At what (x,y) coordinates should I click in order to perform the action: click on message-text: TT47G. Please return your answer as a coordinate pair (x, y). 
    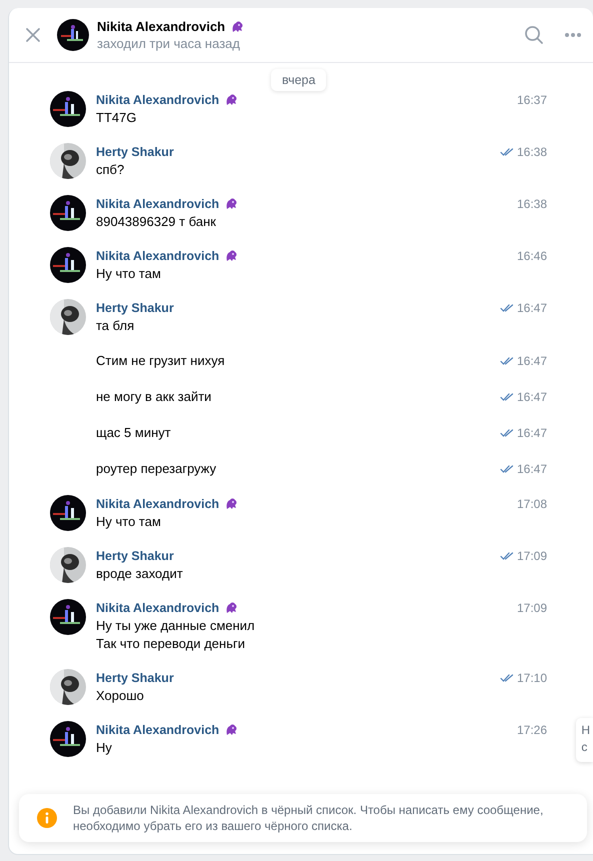
    Looking at the image, I should click on (117, 118).